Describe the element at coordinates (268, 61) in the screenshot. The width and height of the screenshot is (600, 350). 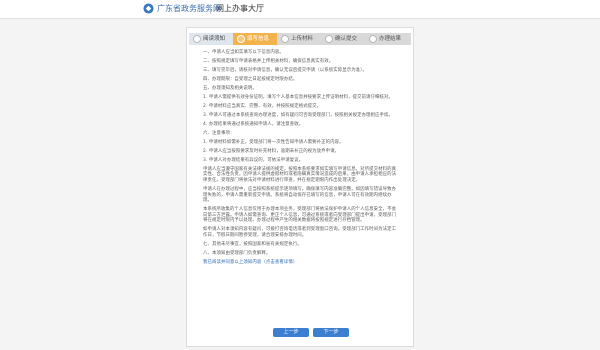
I see `notice-paragraph: 二、按照规定填写申请表格并上传相关材料，确保信息真实有效。` at that location.